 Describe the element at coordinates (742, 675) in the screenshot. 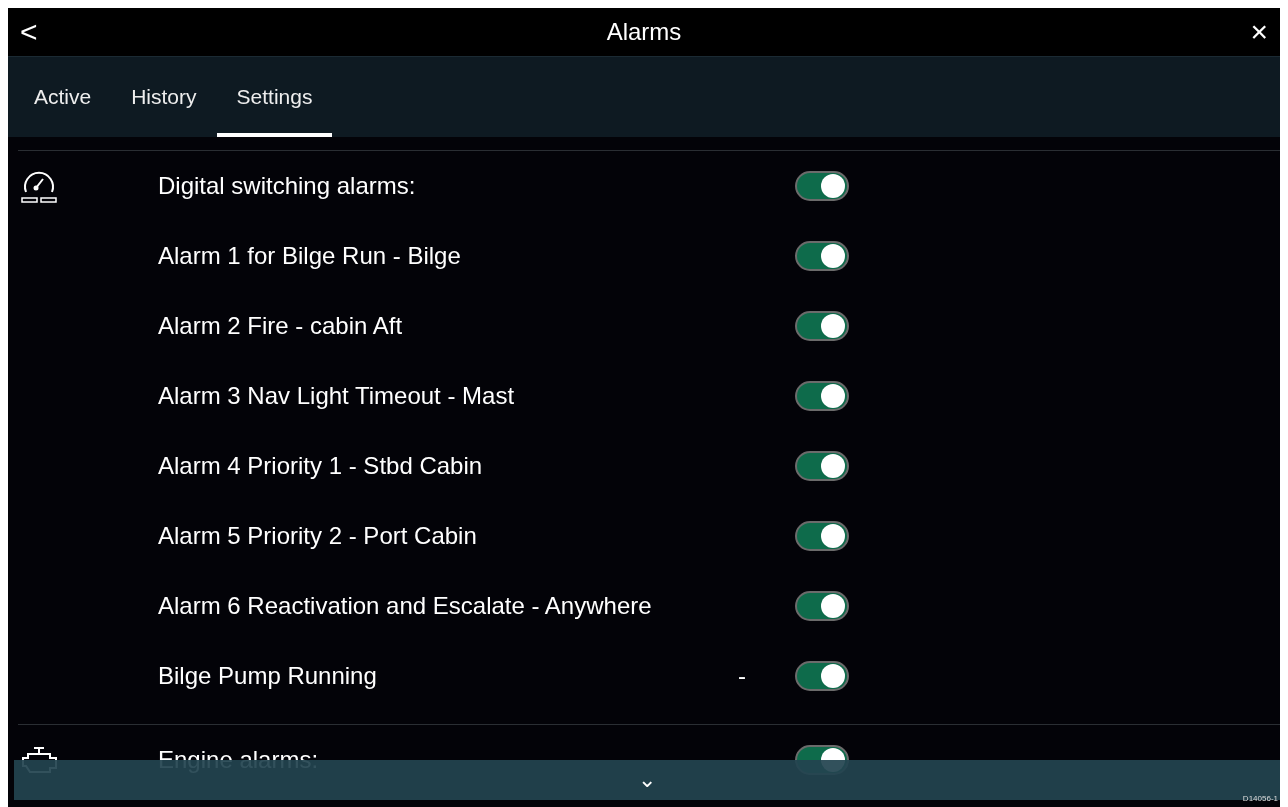

I see `value-text: -` at that location.